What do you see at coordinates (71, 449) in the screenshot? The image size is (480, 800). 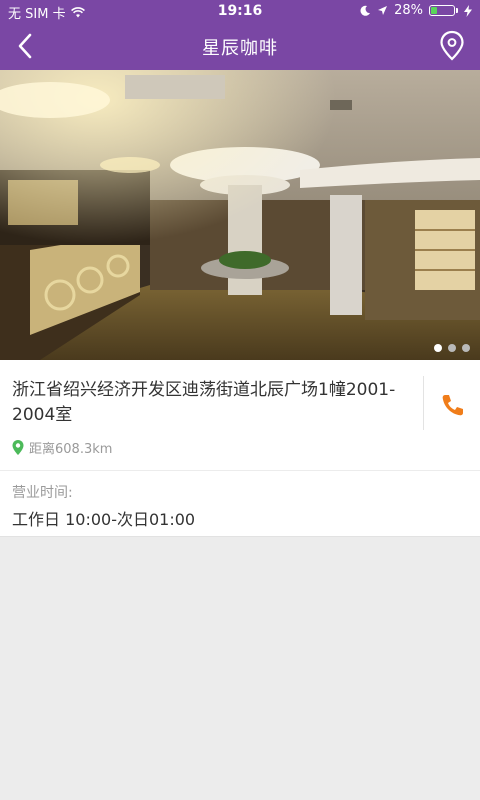 I see `distance-text: 距离608.3km` at bounding box center [71, 449].